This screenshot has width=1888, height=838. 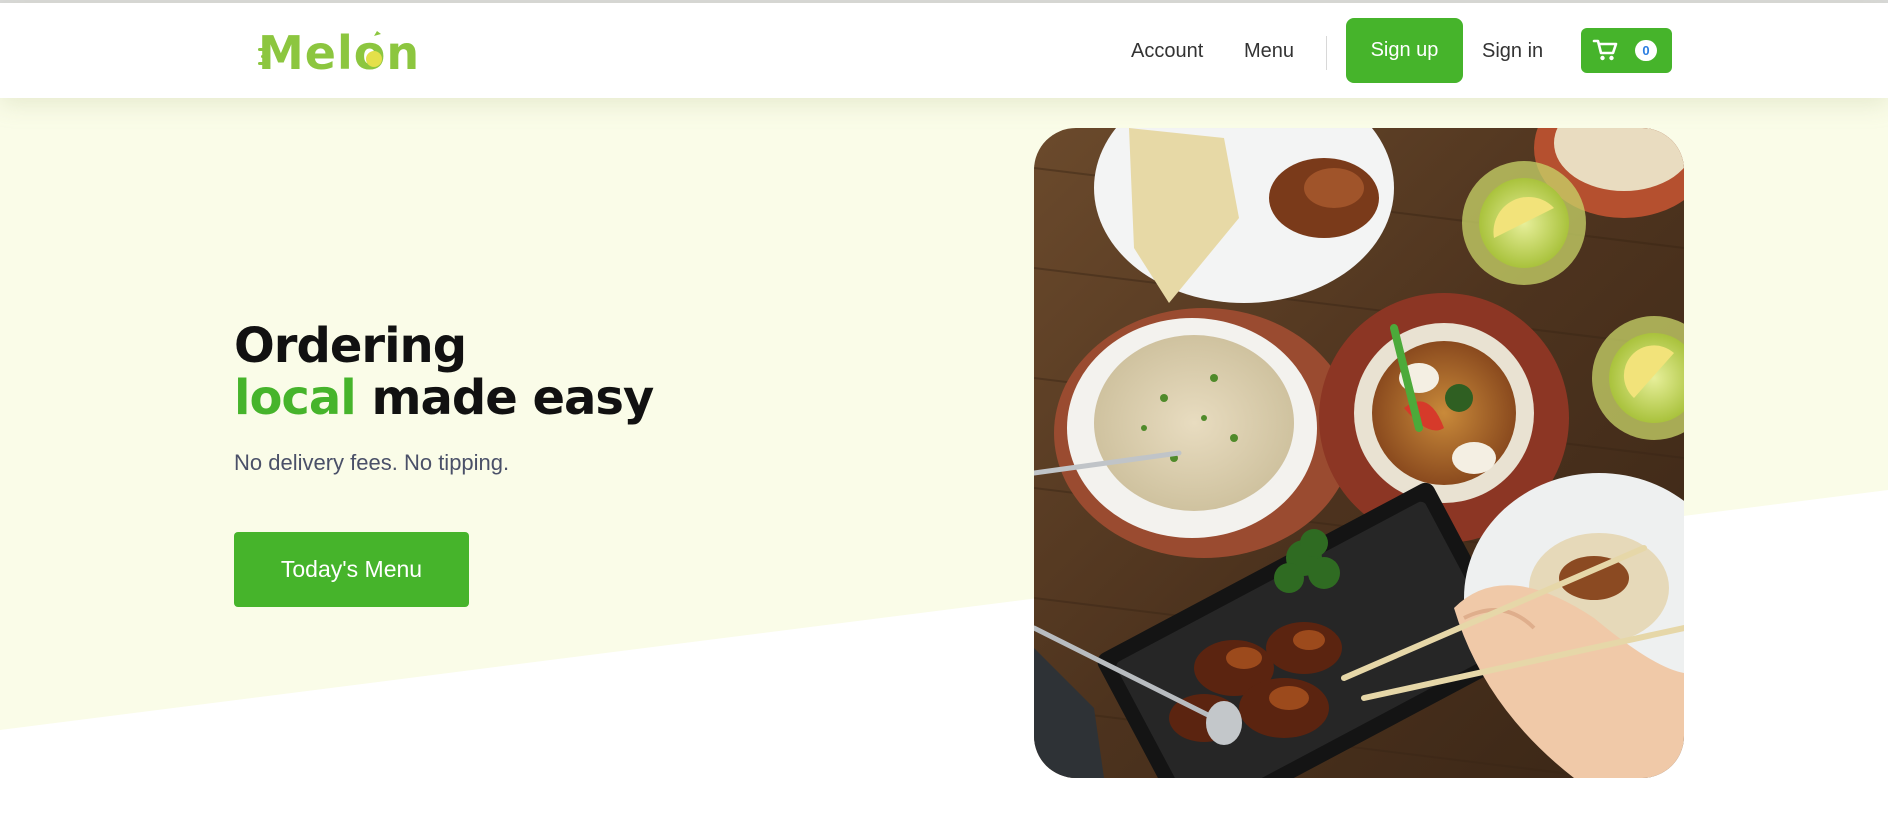 I want to click on headline-rest: made easy, so click(x=512, y=398).